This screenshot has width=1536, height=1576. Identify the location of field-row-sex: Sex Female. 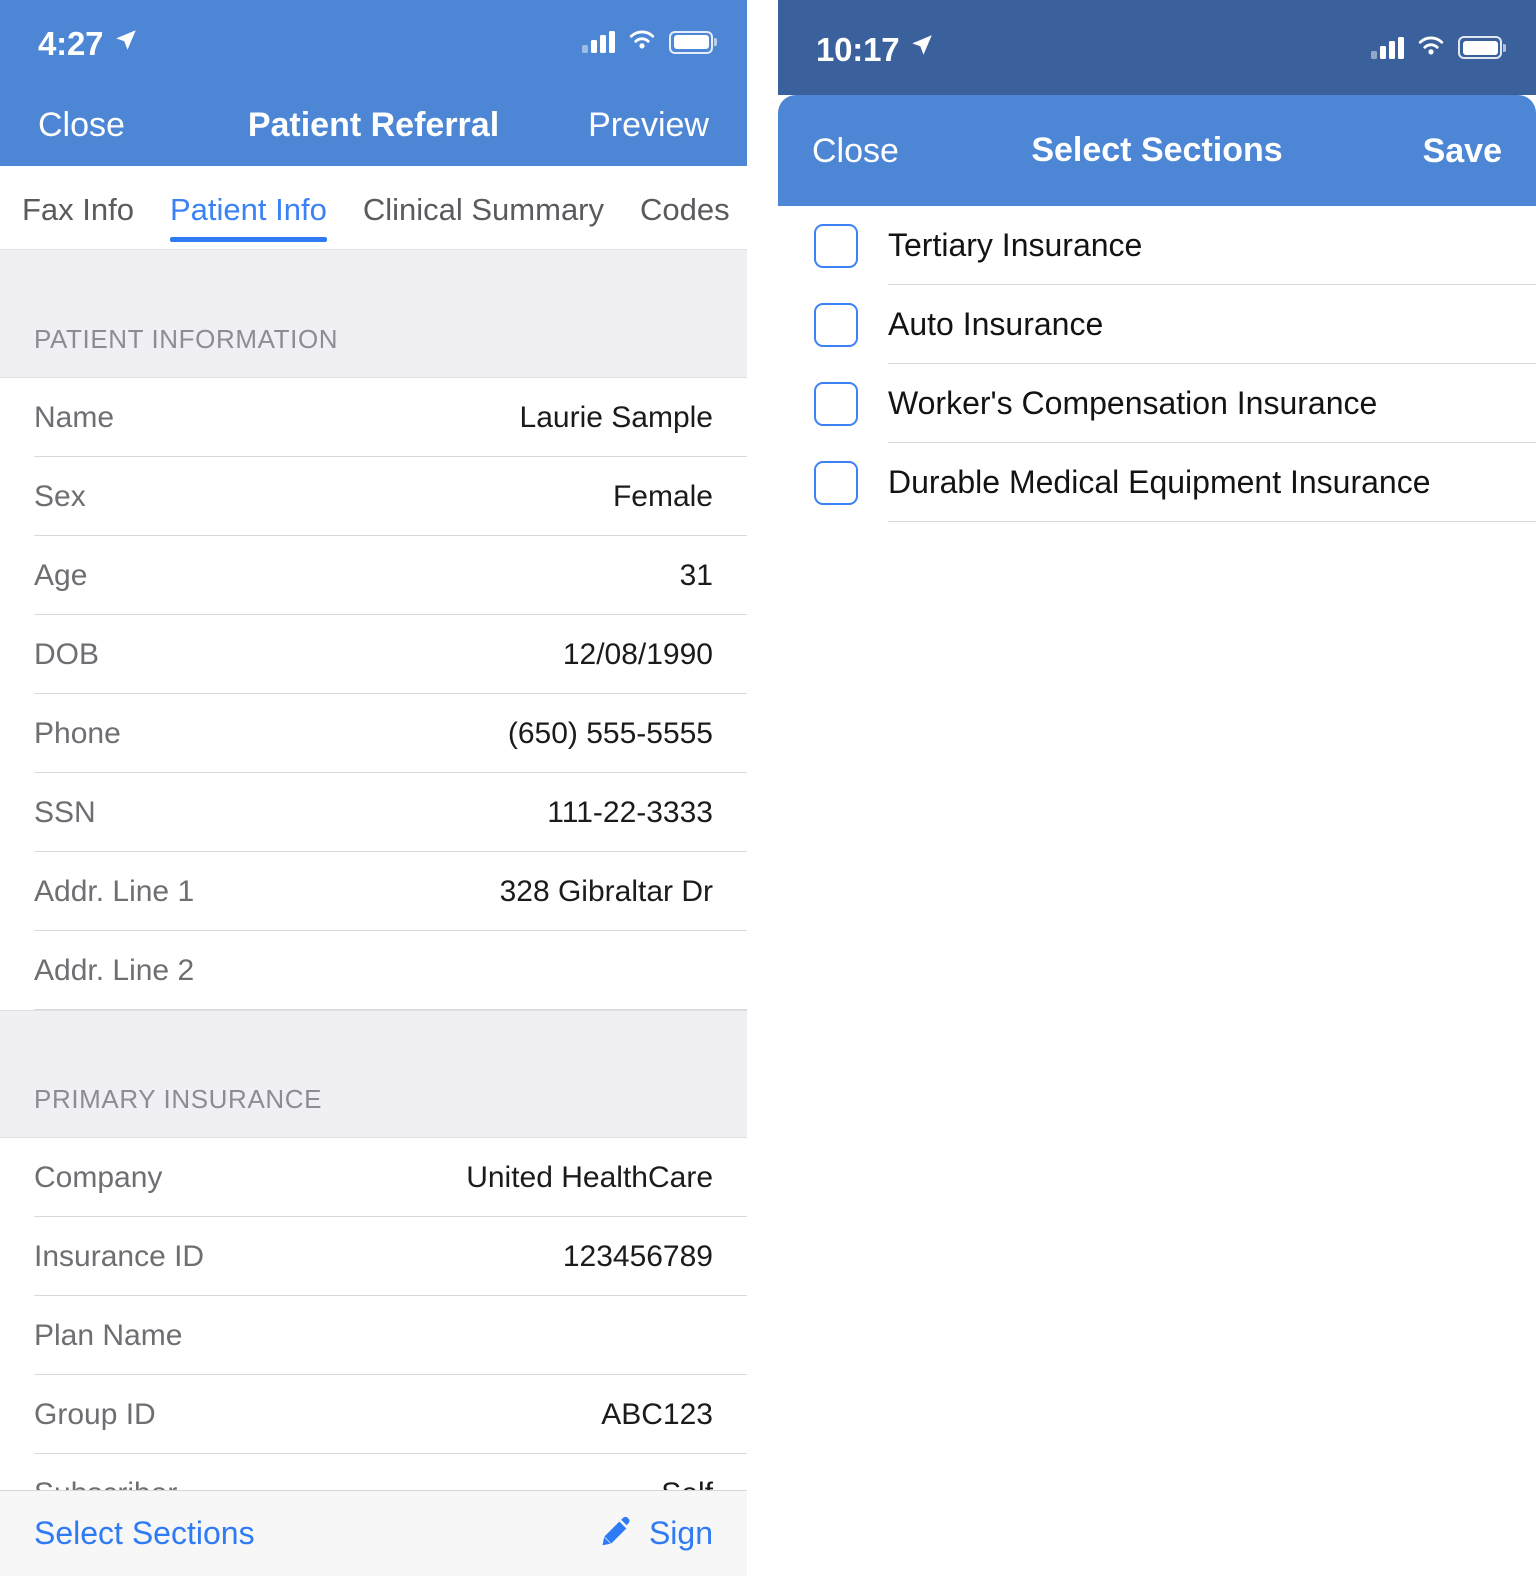
(373, 496).